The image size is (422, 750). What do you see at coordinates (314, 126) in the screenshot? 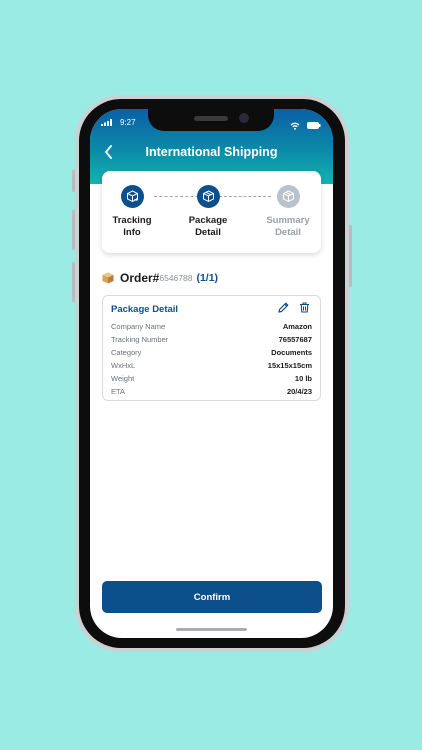
I see `battery-icon` at bounding box center [314, 126].